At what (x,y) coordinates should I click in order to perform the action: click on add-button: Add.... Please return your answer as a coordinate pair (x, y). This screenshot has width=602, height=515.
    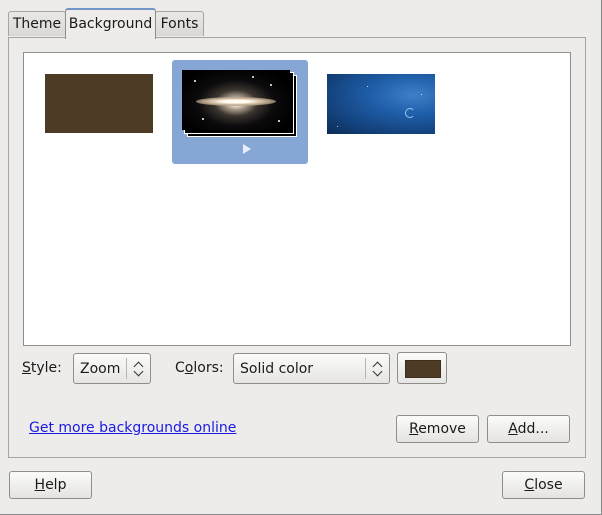
    Looking at the image, I should click on (528, 429).